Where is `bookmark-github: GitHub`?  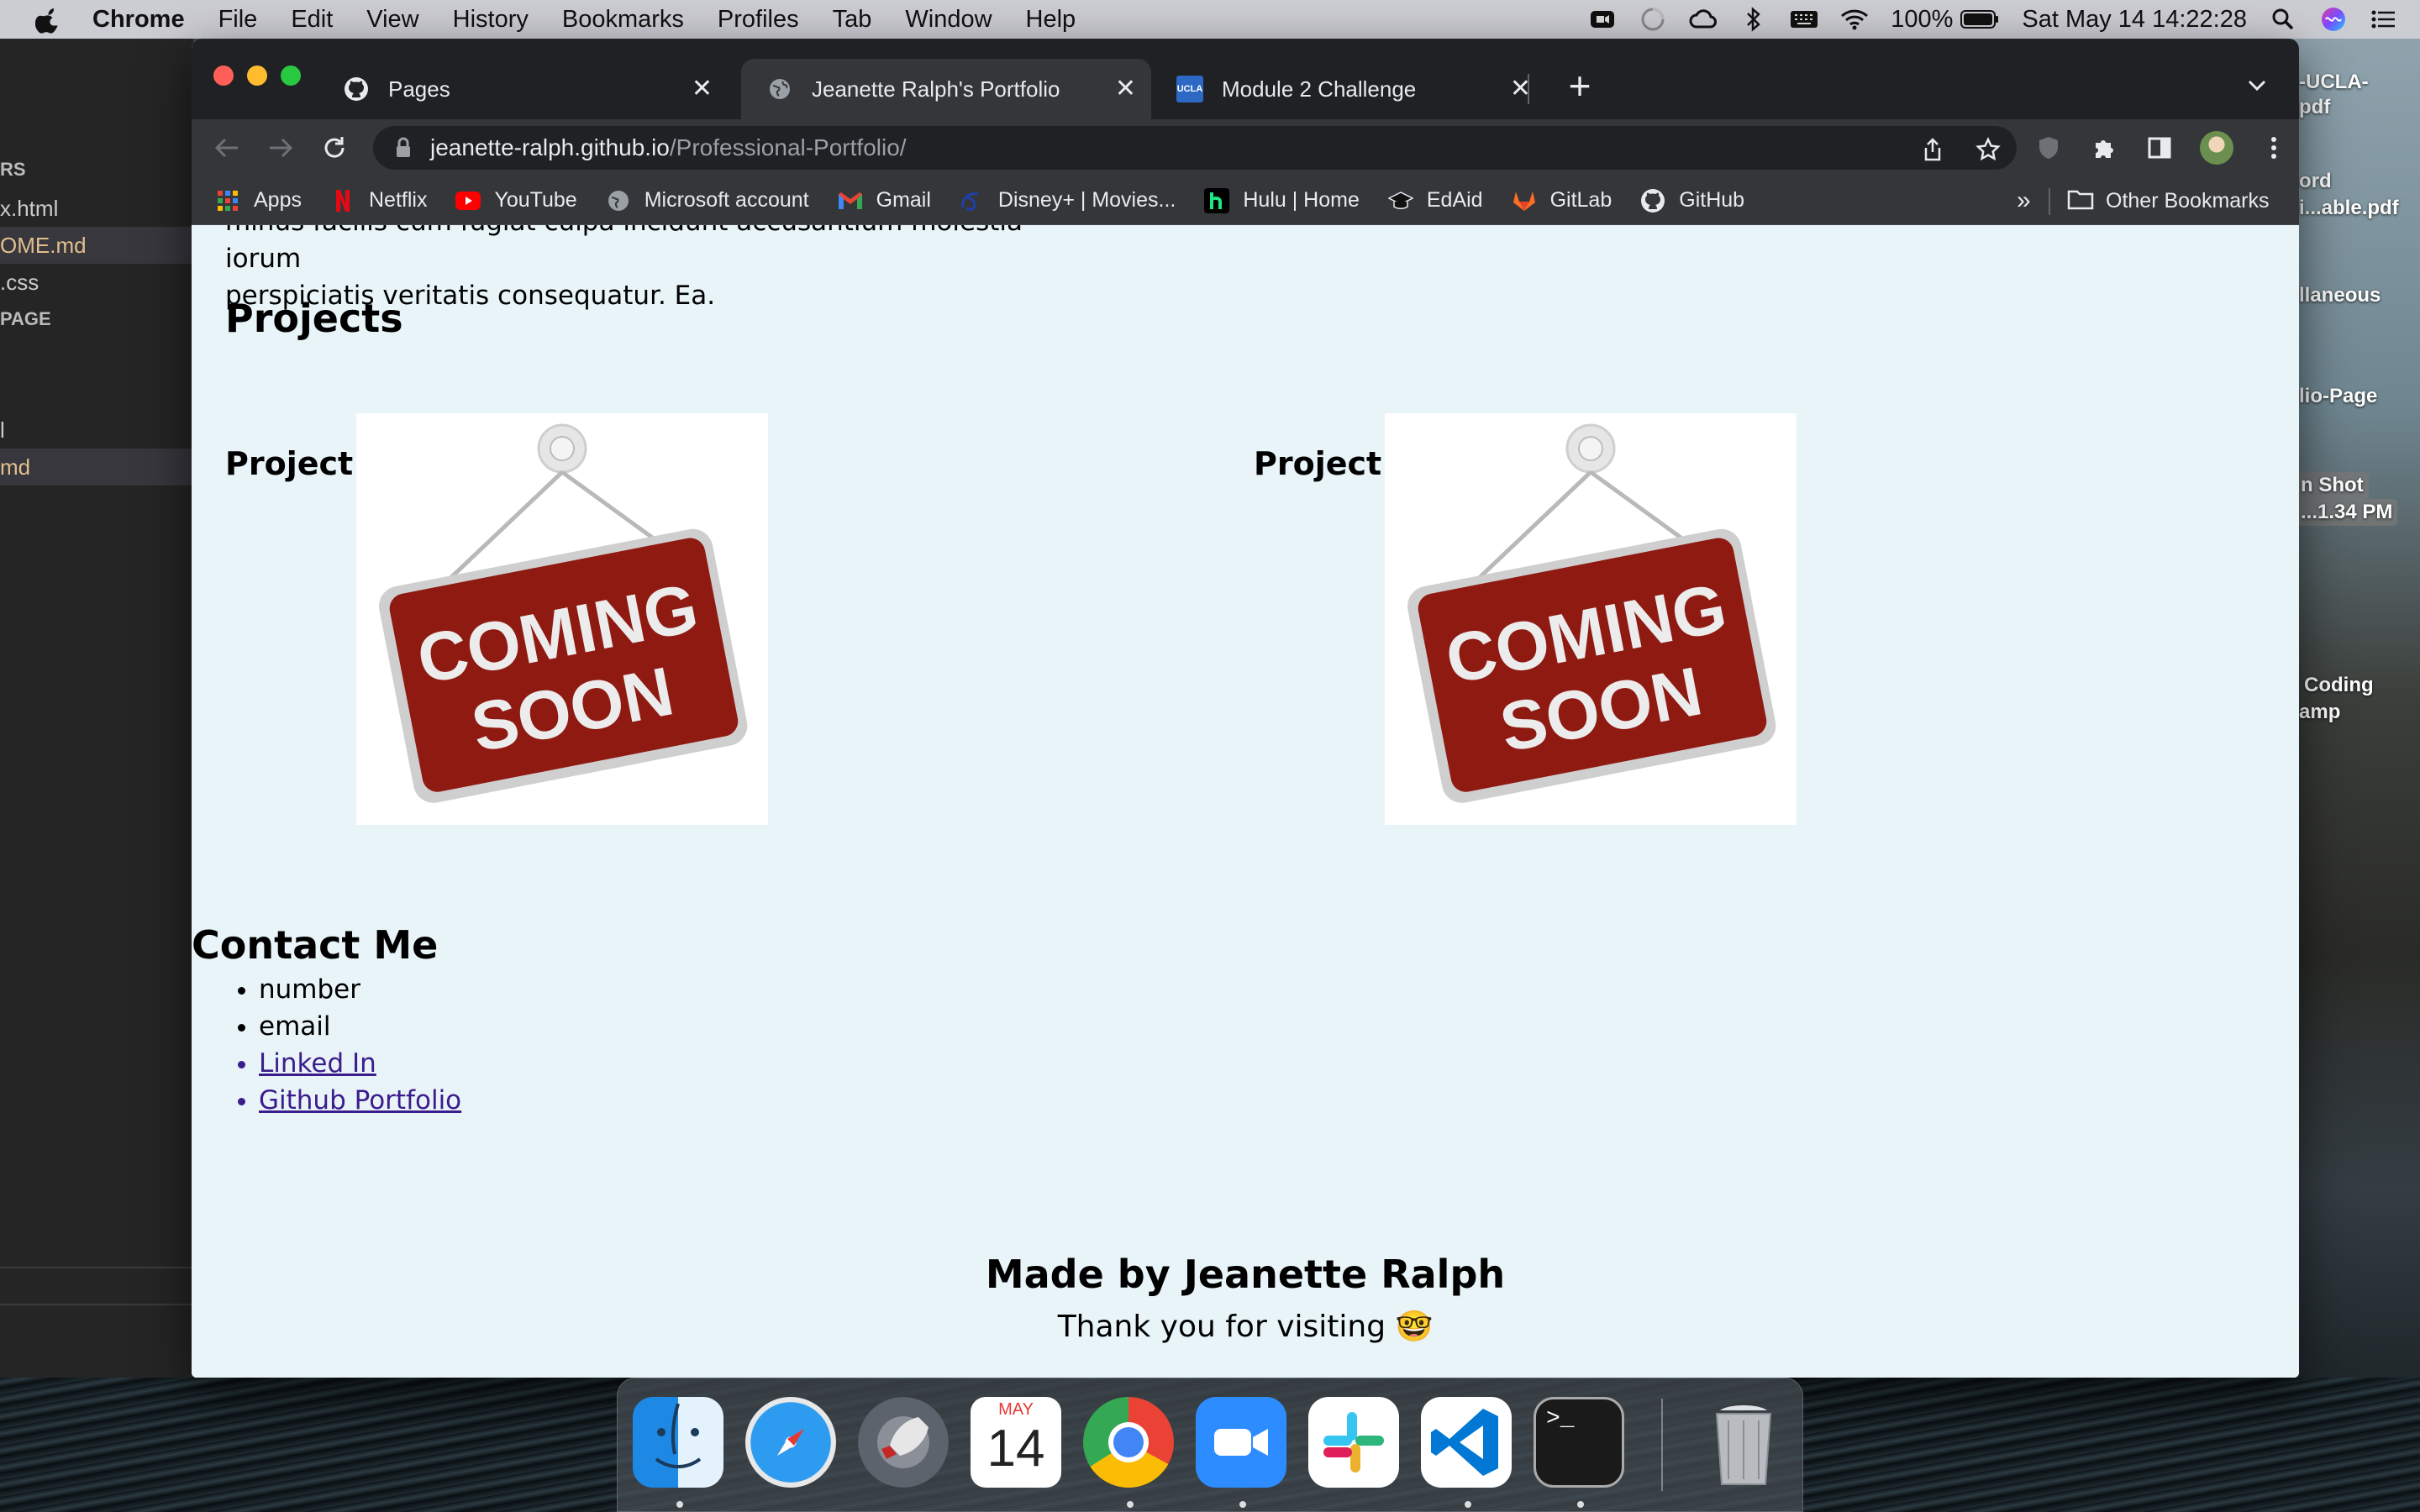 bookmark-github: GitHub is located at coordinates (1692, 200).